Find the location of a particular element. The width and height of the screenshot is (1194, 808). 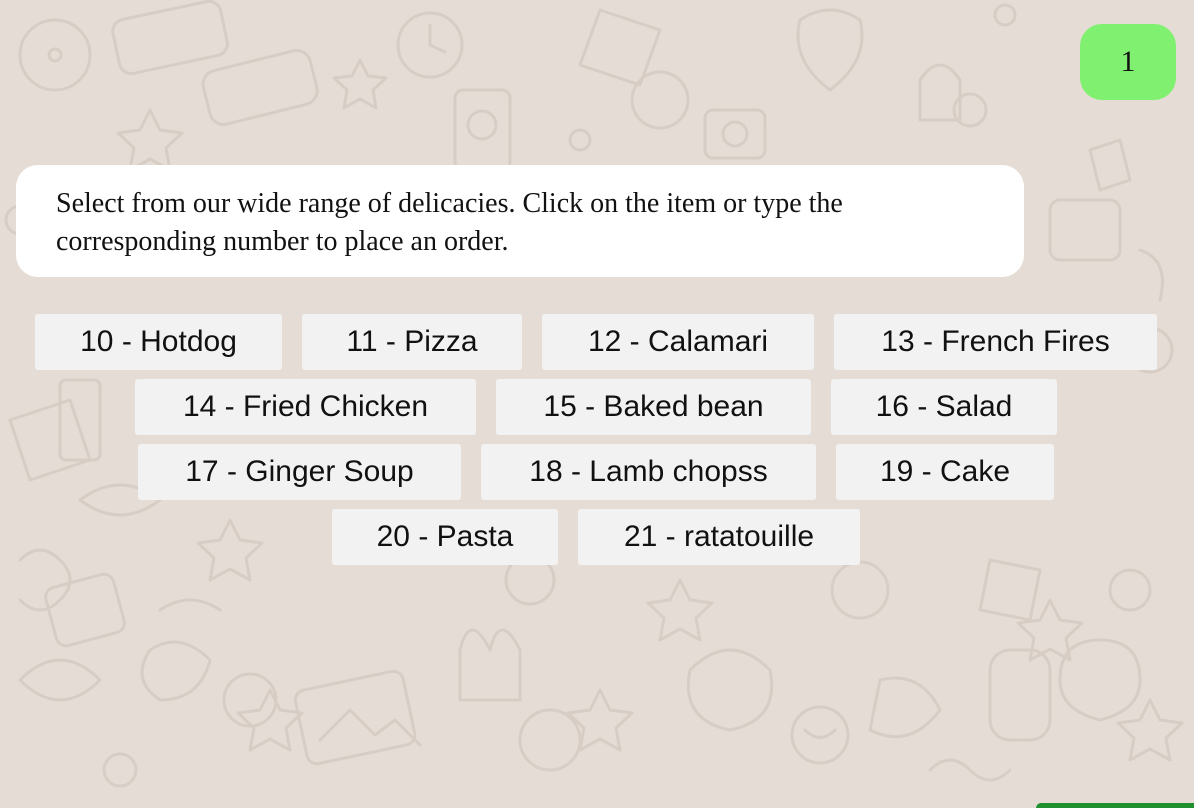

sent-message-bubble: 1 is located at coordinates (1128, 62).